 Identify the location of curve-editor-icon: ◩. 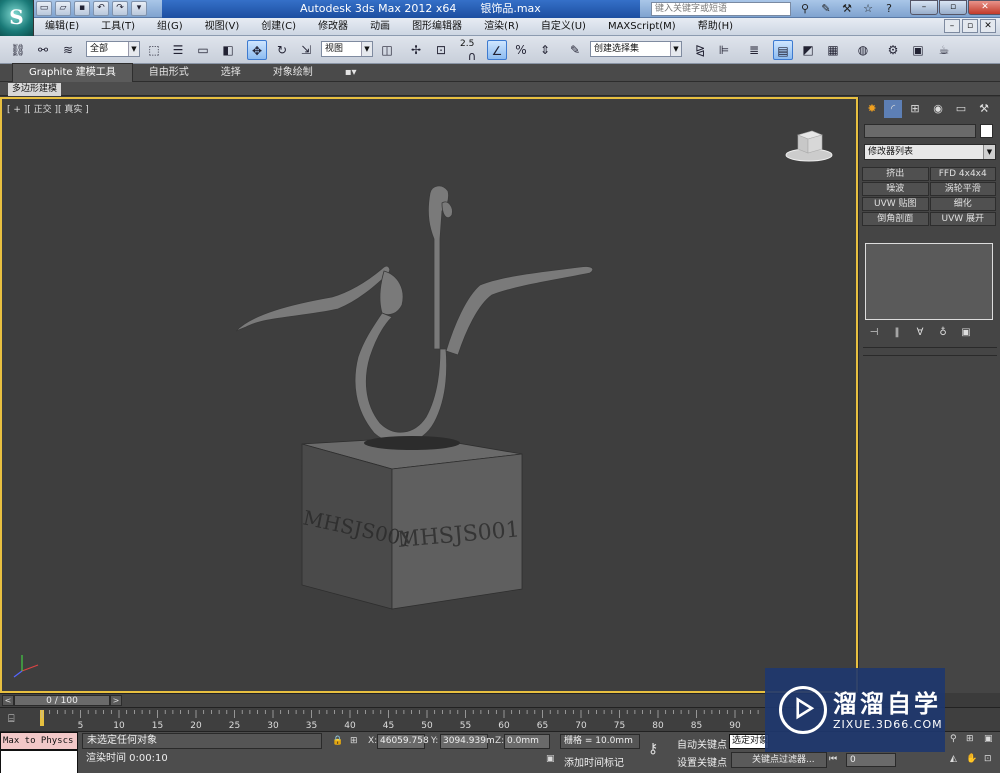
(808, 50).